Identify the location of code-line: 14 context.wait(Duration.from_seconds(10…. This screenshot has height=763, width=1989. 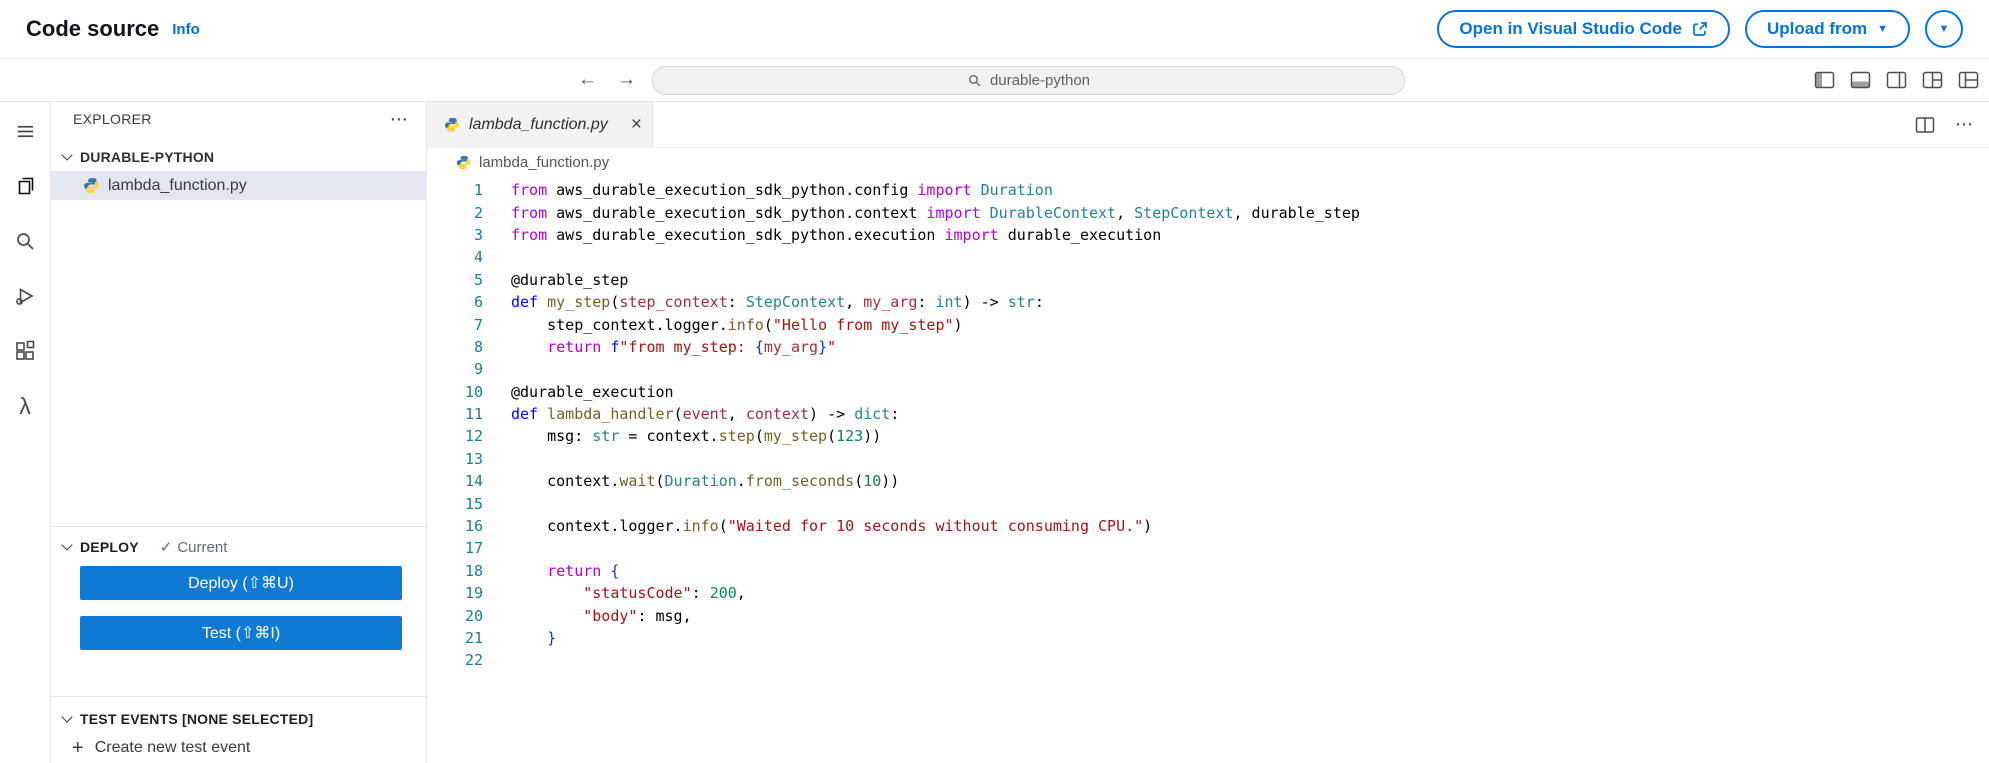
(1133, 481).